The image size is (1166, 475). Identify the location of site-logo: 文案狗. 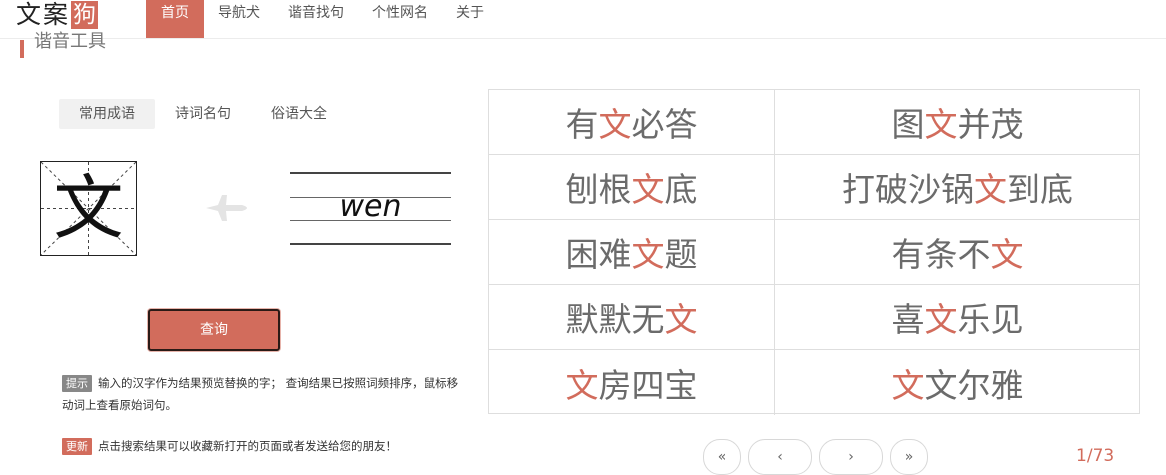
(57, 15).